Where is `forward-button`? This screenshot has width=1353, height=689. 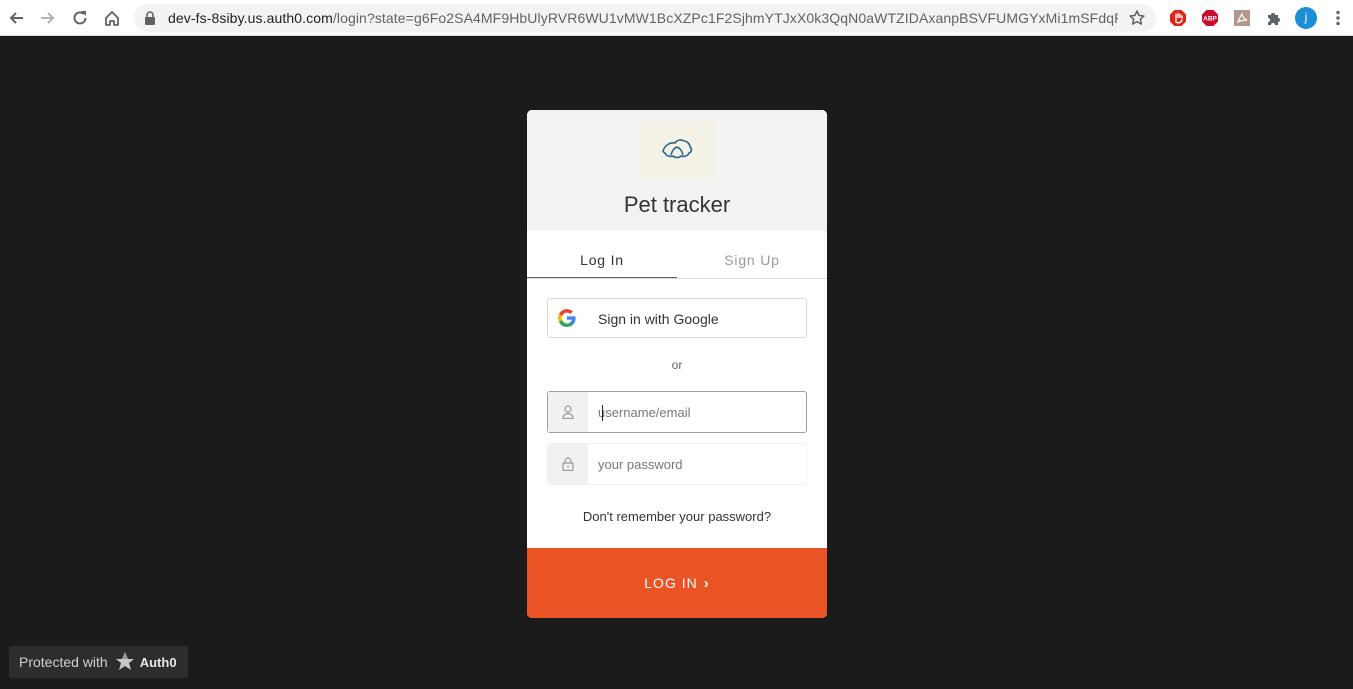 forward-button is located at coordinates (48, 18).